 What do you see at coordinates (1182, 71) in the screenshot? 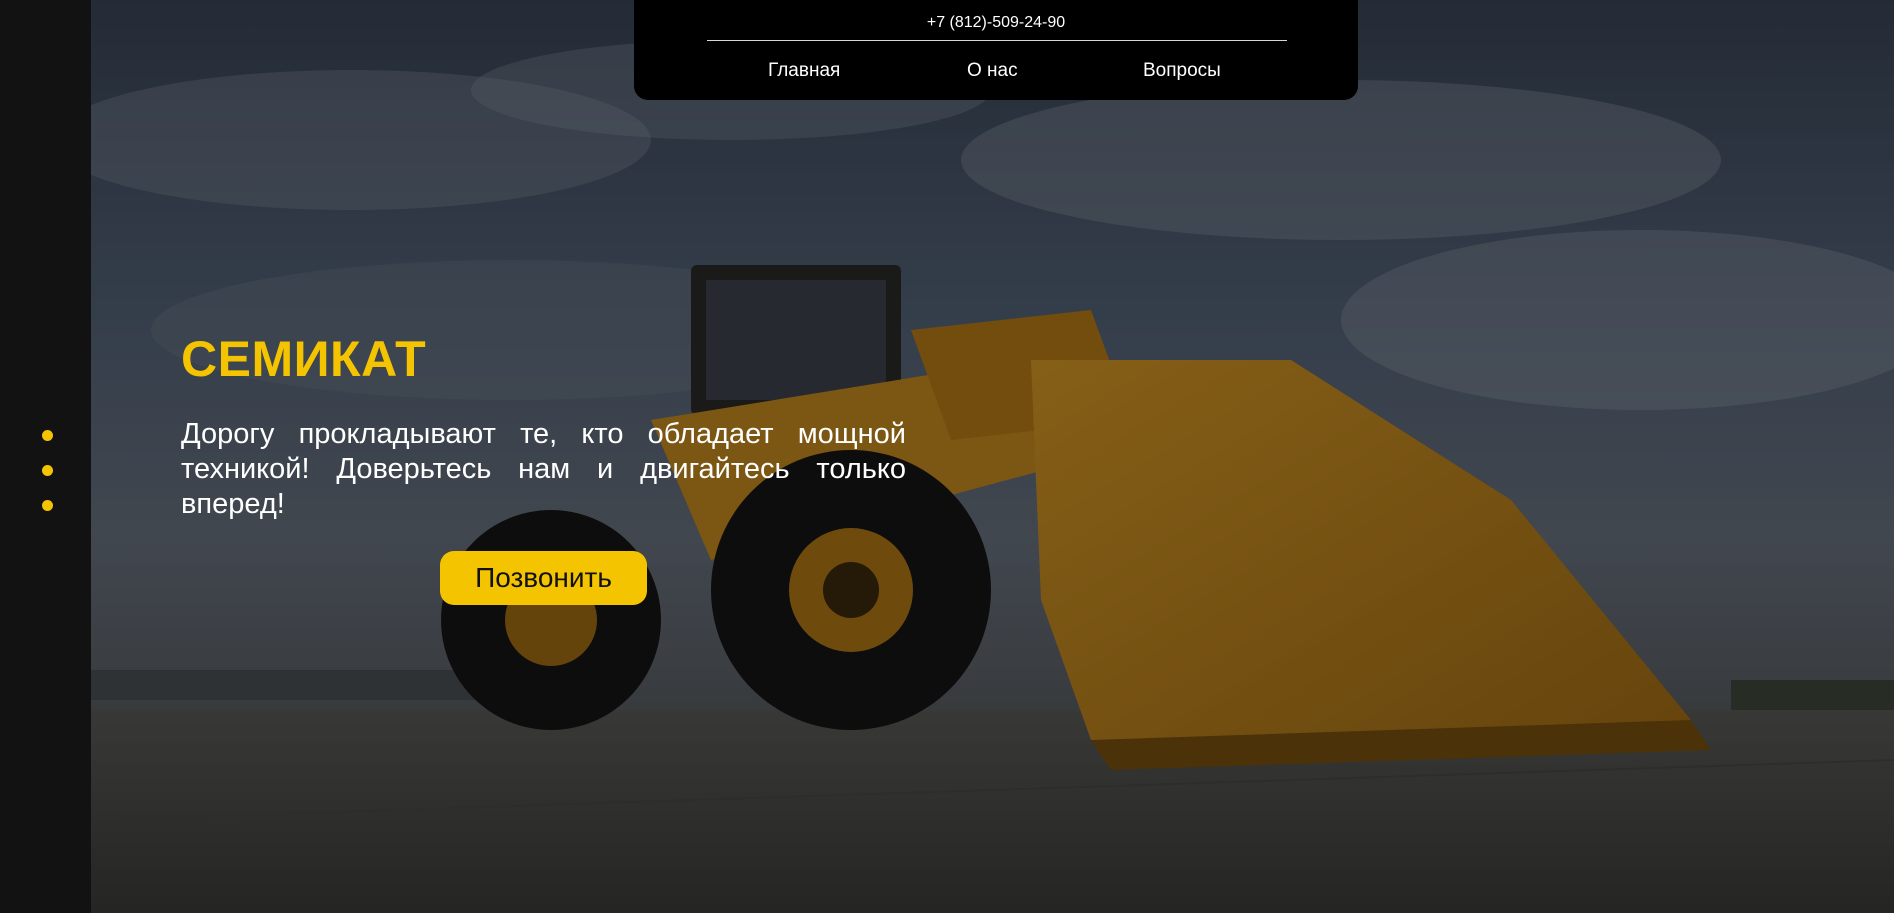
I see `nav-item-faq: Вопросы` at bounding box center [1182, 71].